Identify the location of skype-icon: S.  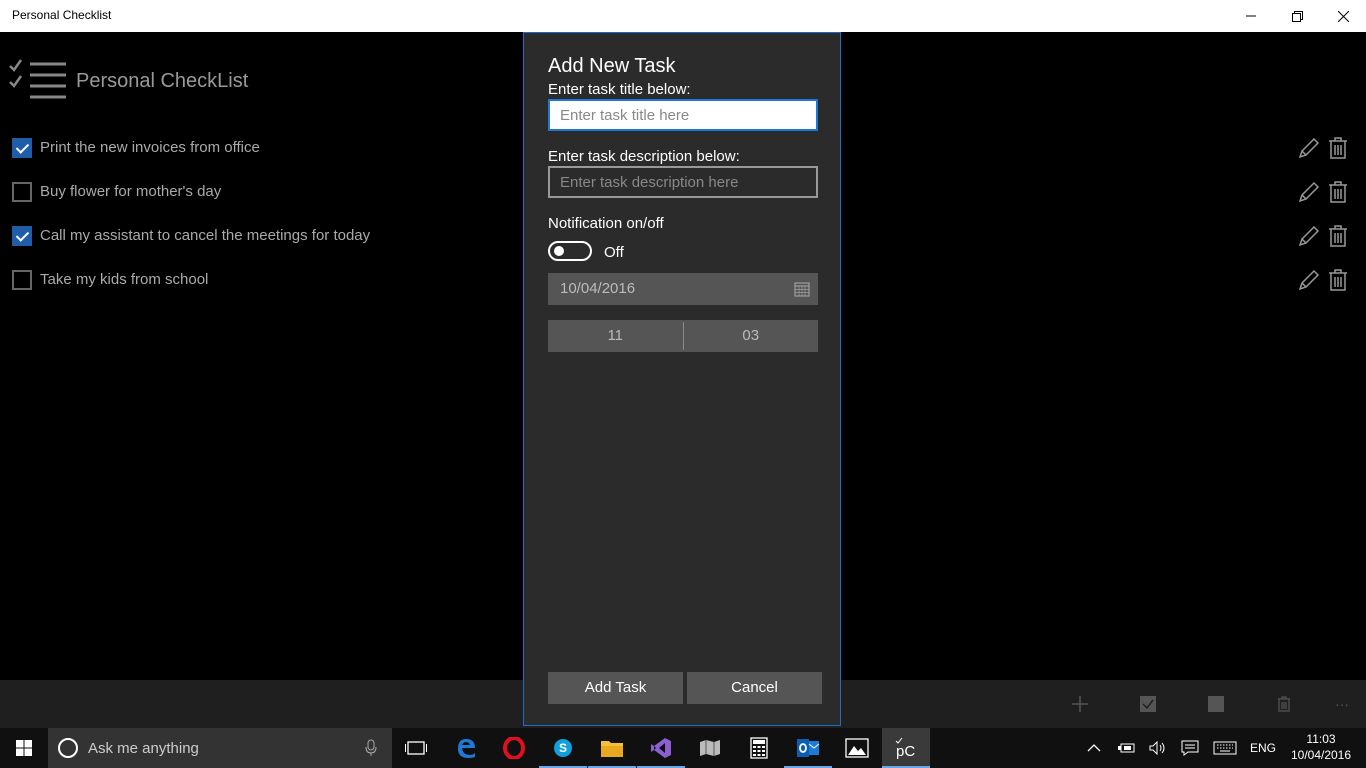
(563, 748).